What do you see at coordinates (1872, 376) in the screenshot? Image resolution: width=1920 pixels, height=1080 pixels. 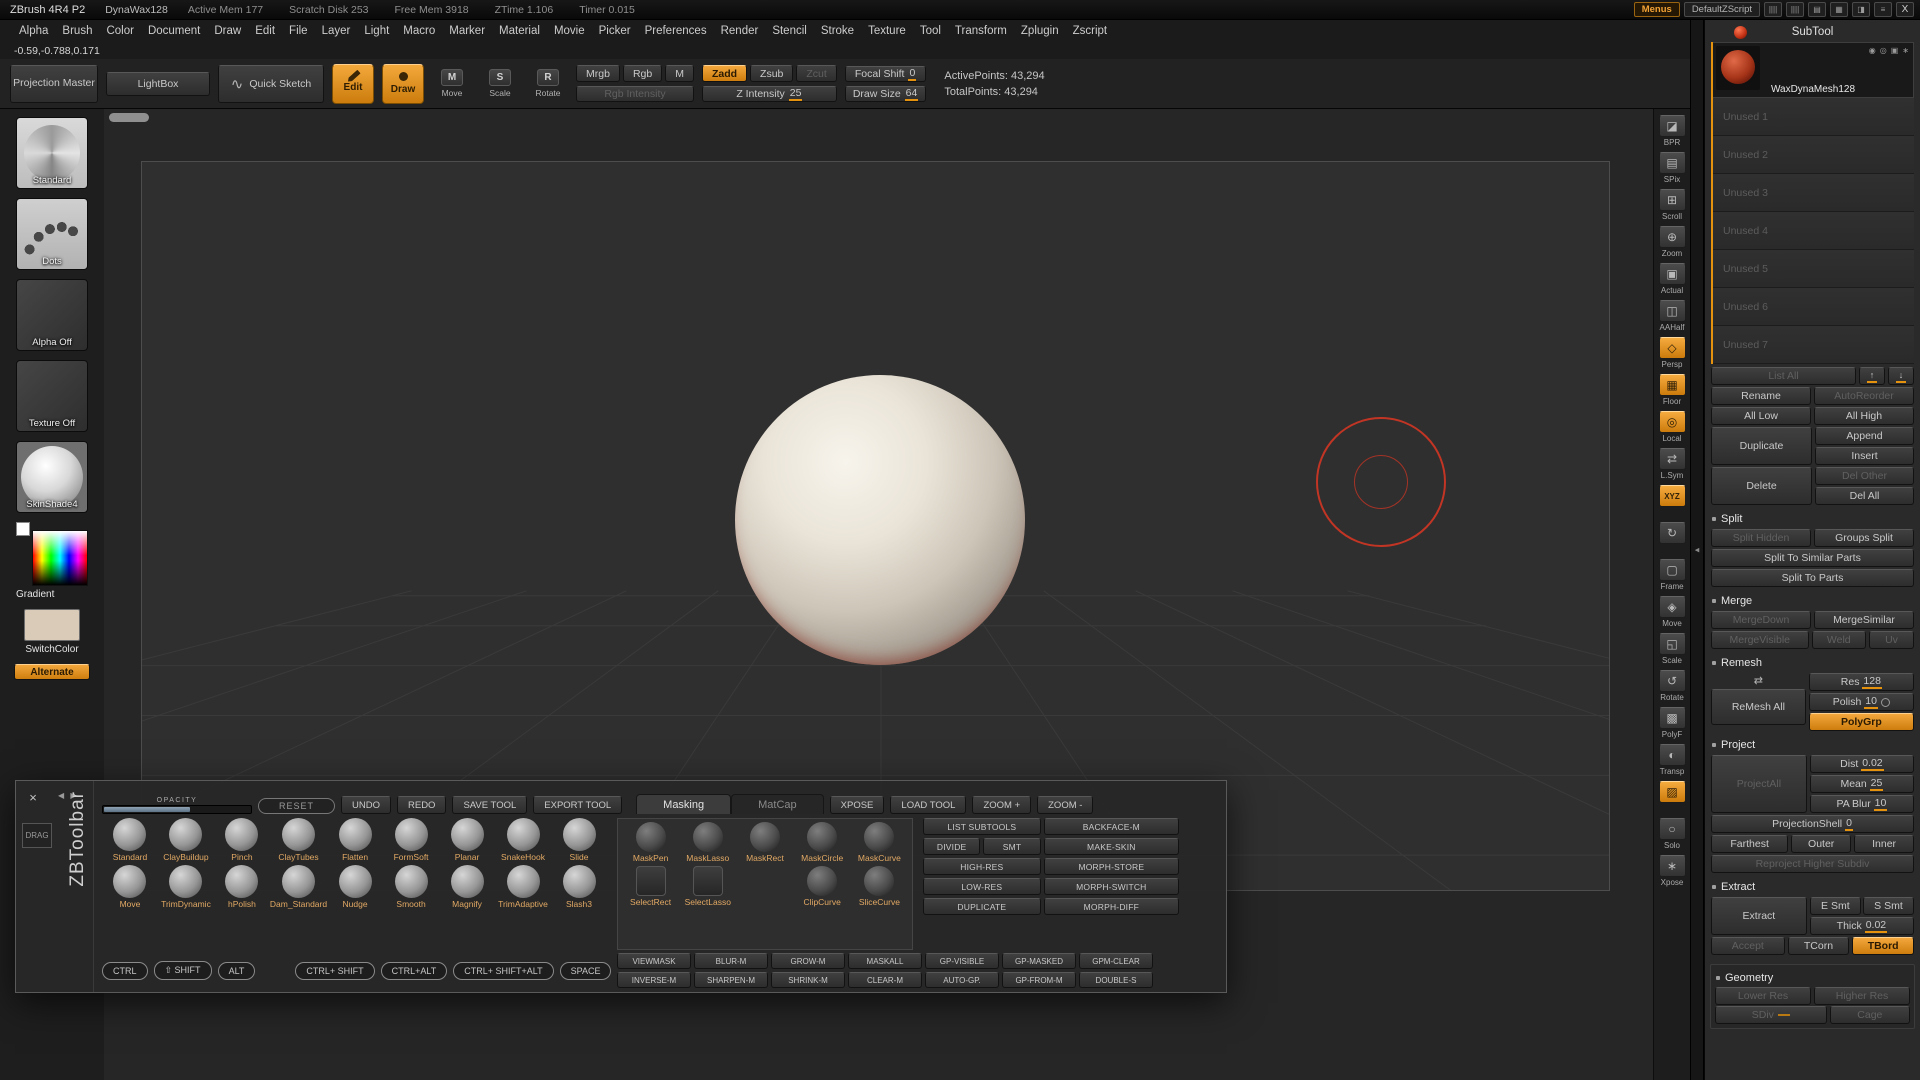 I see `subtool-up-button: ↑` at bounding box center [1872, 376].